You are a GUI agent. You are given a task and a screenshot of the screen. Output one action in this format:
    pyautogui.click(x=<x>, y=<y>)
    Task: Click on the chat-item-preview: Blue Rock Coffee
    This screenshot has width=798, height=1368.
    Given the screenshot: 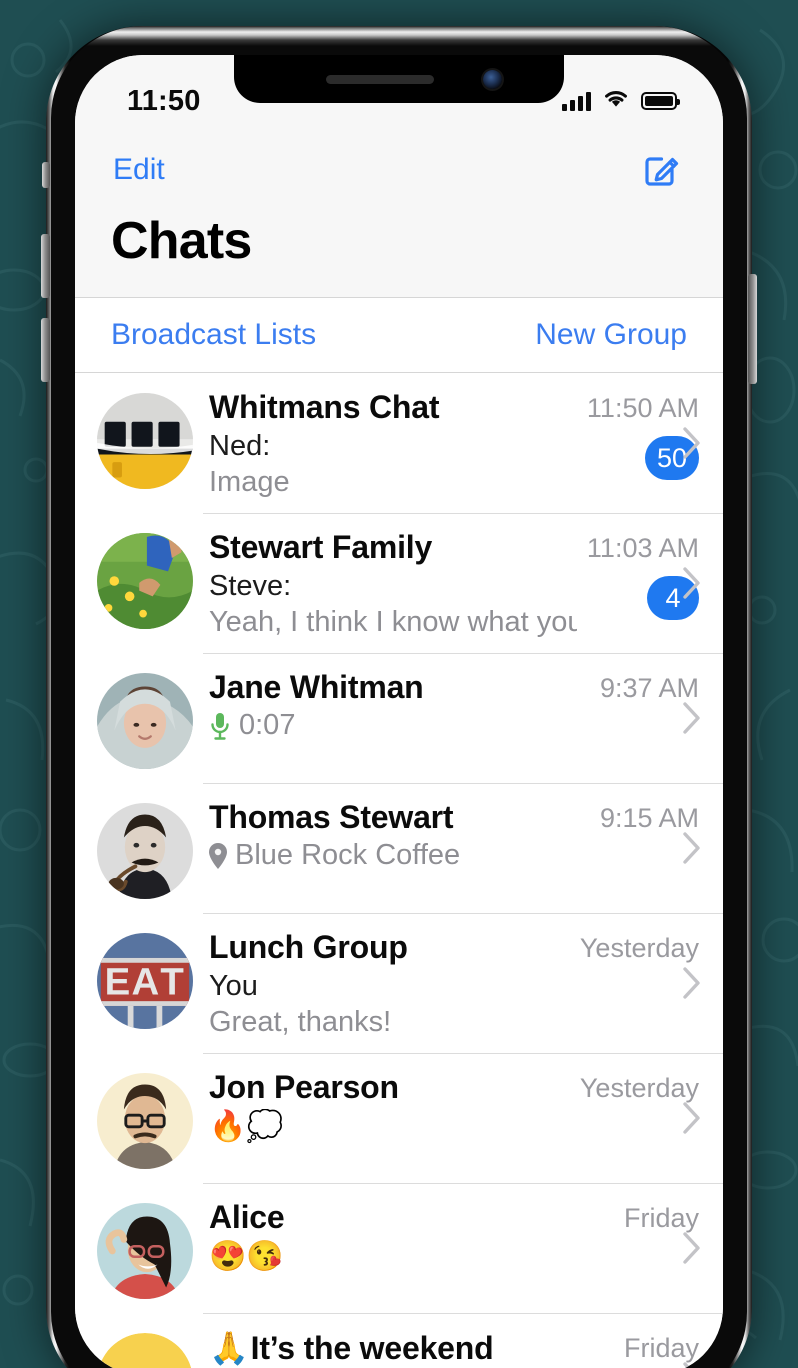 What is the action you would take?
    pyautogui.click(x=399, y=855)
    